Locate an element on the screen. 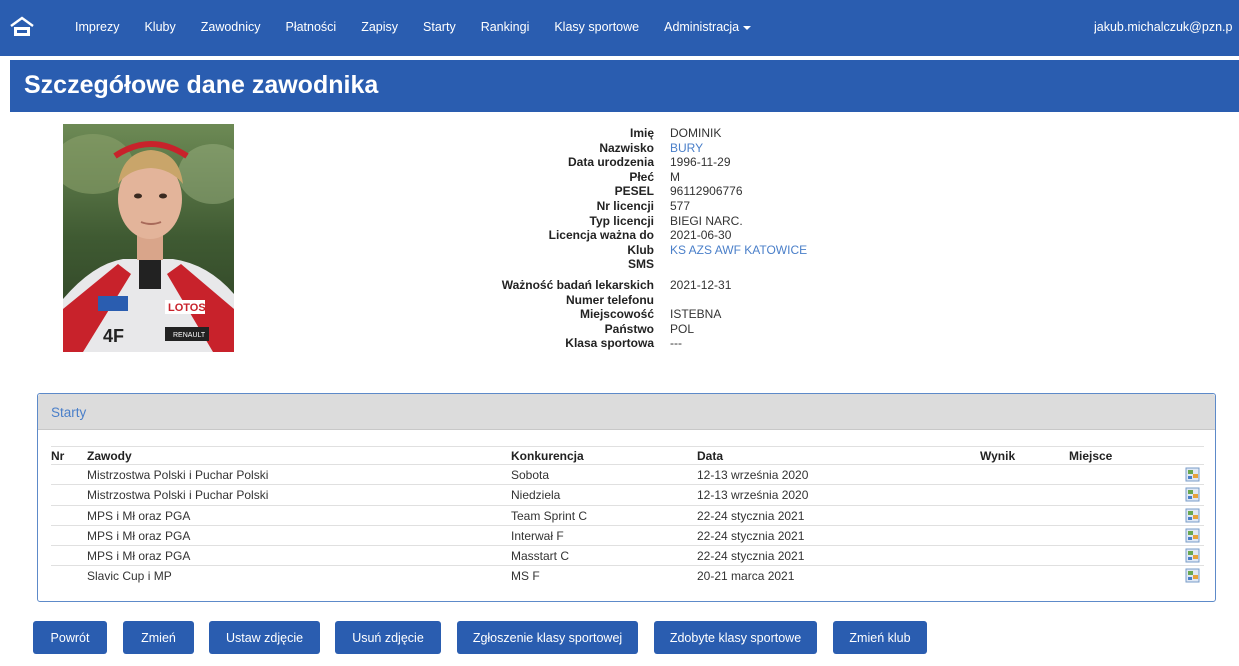 This screenshot has height=666, width=1239. delete-photo-button: Usuń zdjęcie is located at coordinates (388, 637).